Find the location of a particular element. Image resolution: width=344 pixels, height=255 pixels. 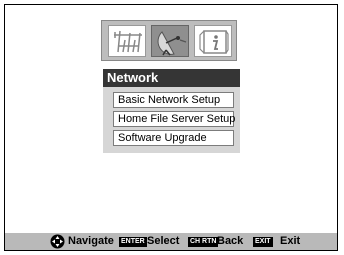

info-icon is located at coordinates (214, 42).